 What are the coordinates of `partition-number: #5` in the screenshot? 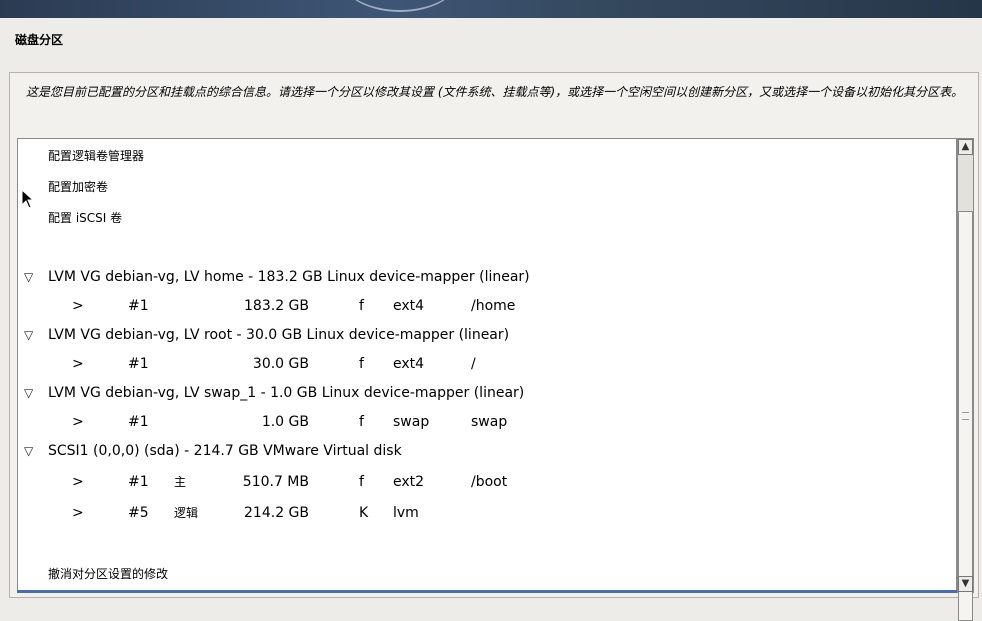 It's located at (138, 513).